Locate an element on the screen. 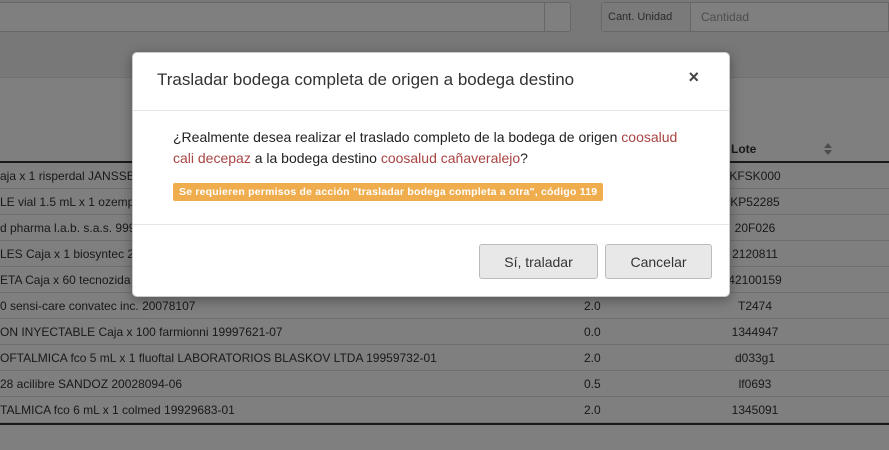  close-icon: × is located at coordinates (693, 77).